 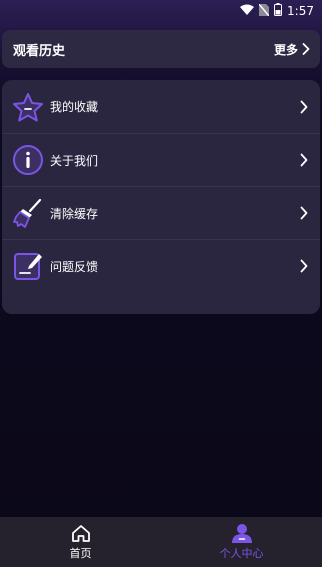 What do you see at coordinates (278, 11) in the screenshot?
I see `battery-icon` at bounding box center [278, 11].